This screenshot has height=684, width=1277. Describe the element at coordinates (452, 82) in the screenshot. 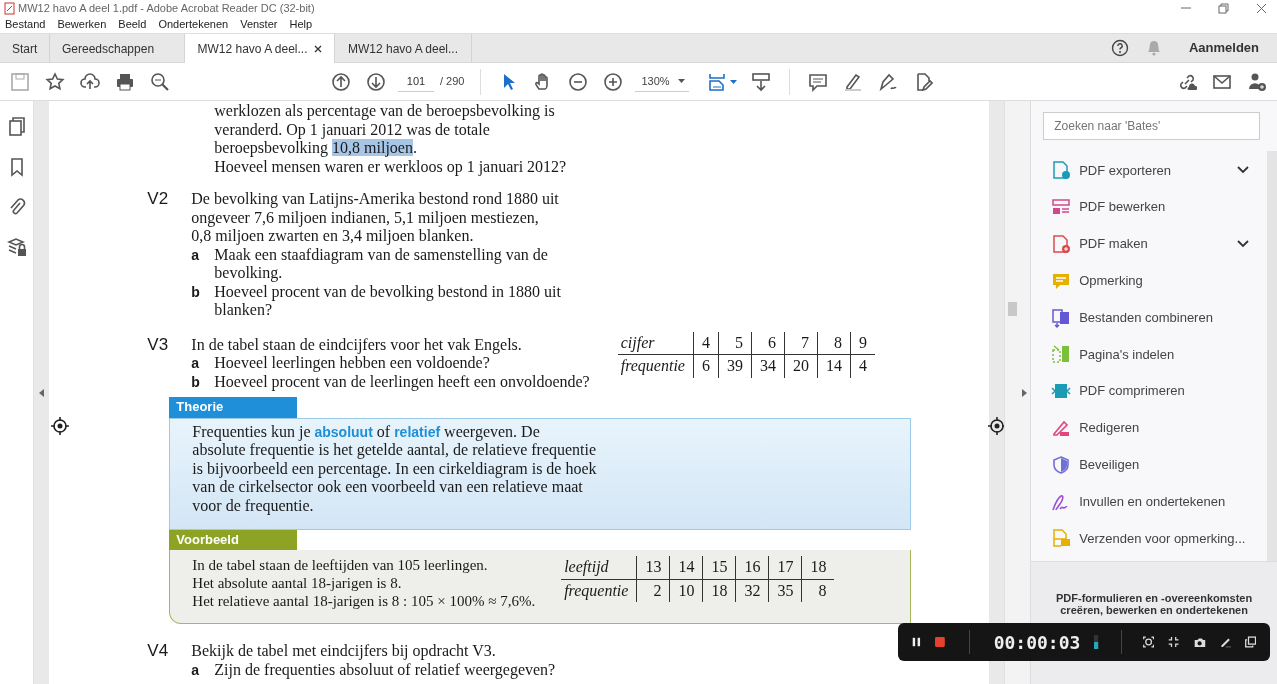

I see `page-total: / 290` at that location.